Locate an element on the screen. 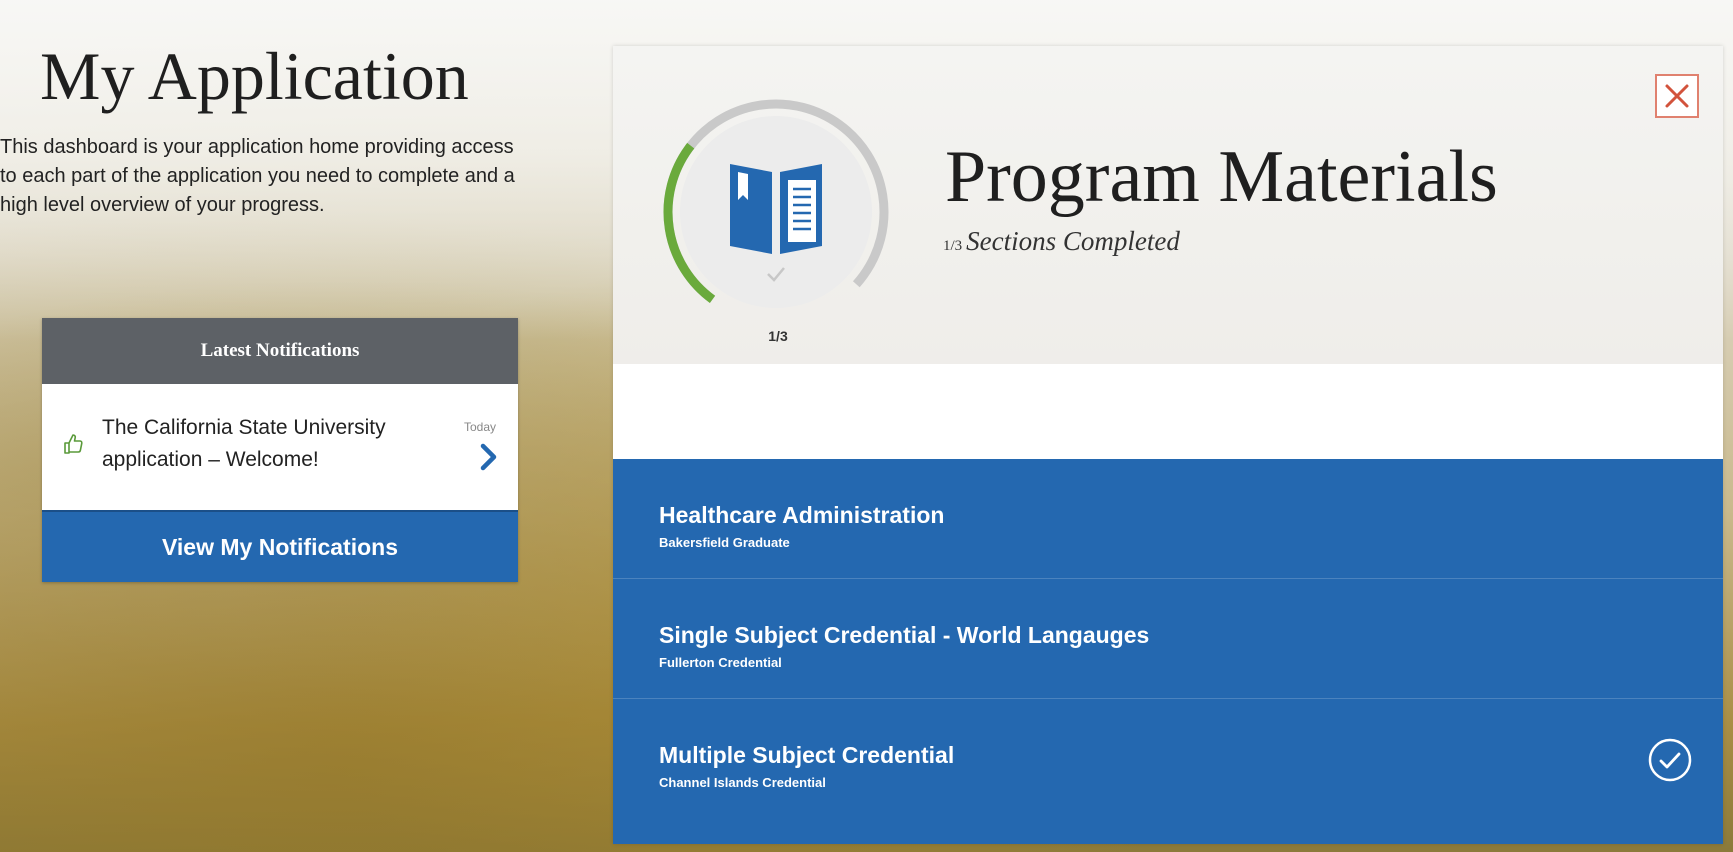 The image size is (1733, 852). program-campus: Fullerton Credential is located at coordinates (720, 662).